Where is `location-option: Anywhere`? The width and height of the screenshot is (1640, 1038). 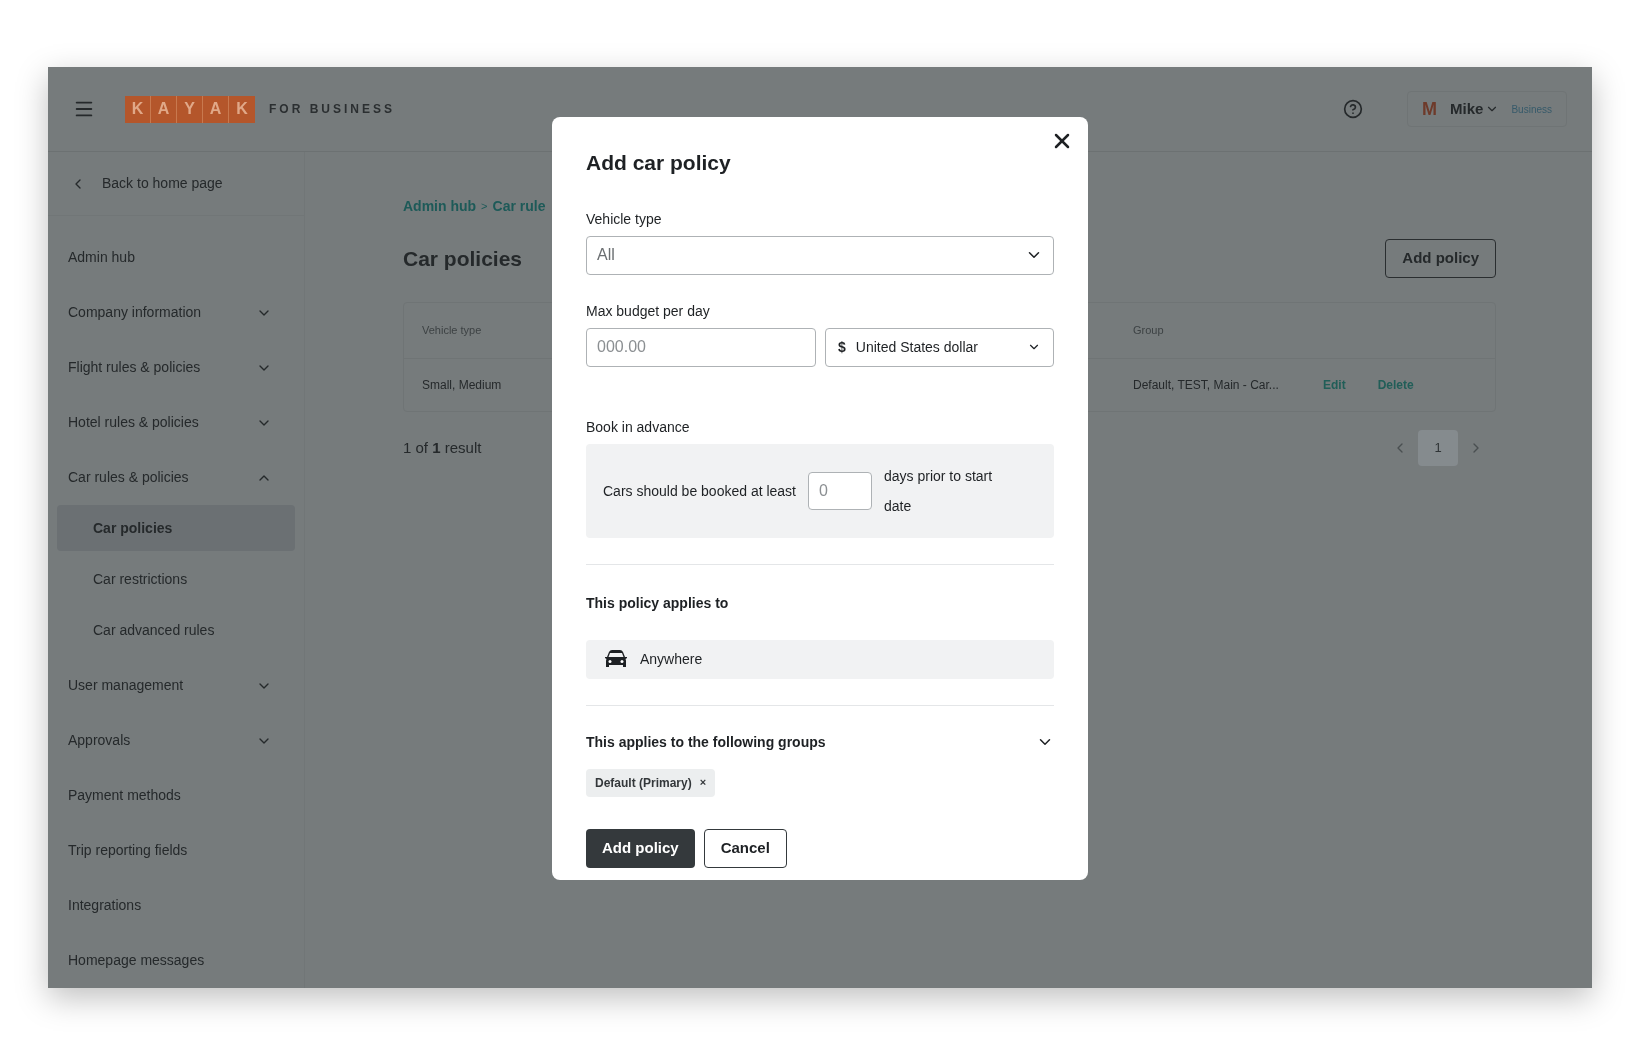
location-option: Anywhere is located at coordinates (820, 659).